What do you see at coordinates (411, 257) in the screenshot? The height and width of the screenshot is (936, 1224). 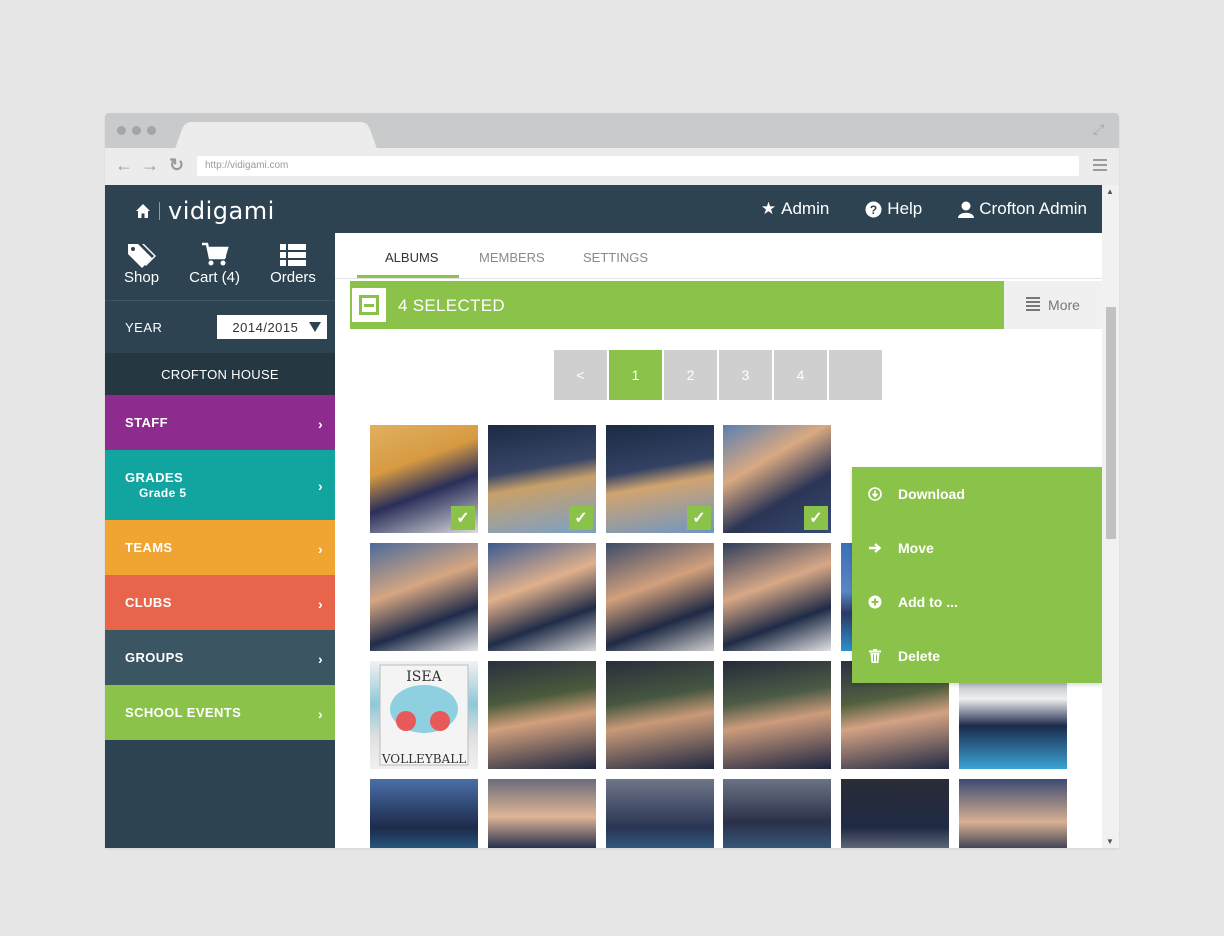 I see `tab-albums: ALBUMS` at bounding box center [411, 257].